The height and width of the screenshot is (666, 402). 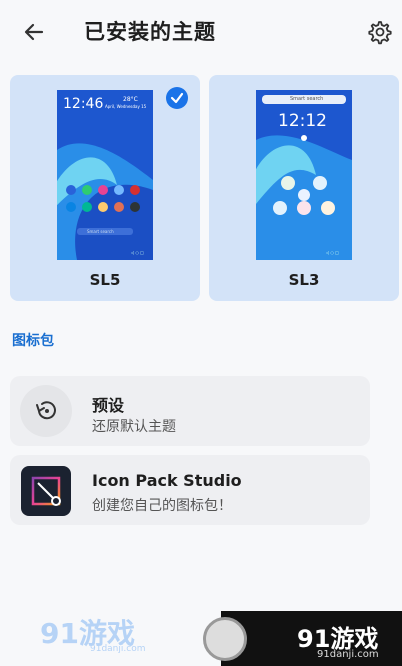 What do you see at coordinates (162, 506) in the screenshot?
I see `icon-pack-subtitle: 创建您自己的图标包！` at bounding box center [162, 506].